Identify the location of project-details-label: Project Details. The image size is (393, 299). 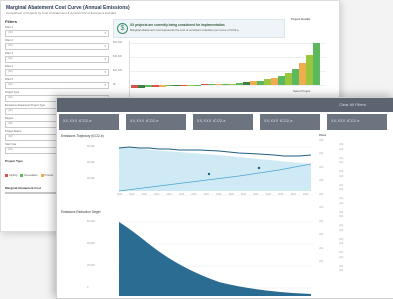
(301, 19).